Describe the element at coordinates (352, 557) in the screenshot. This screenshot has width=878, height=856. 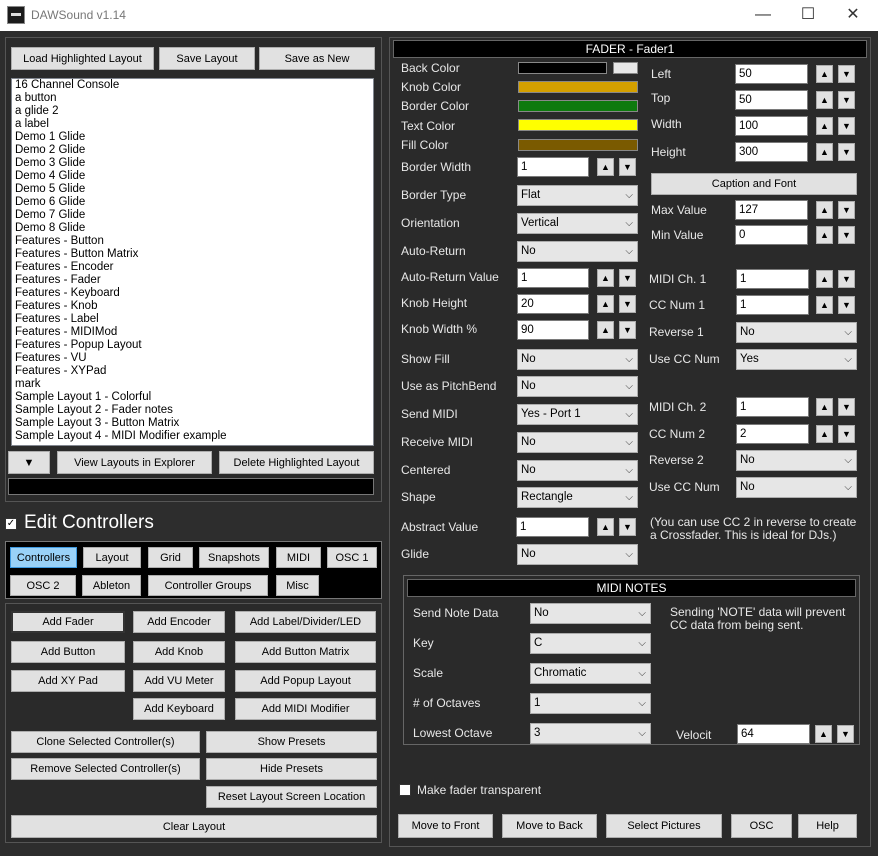
I see `tab-osc1: OSC 1` at that location.